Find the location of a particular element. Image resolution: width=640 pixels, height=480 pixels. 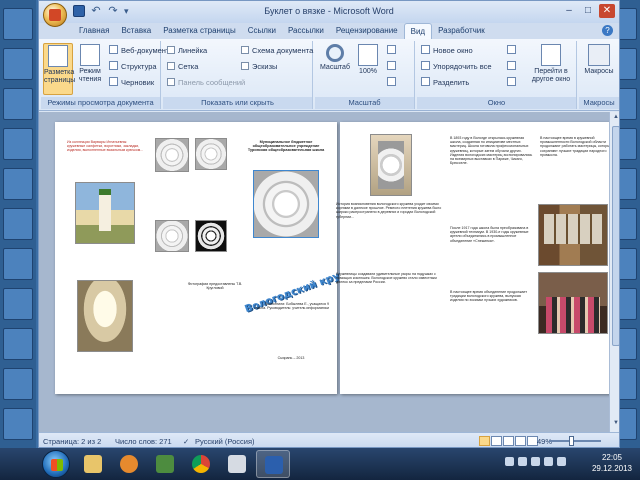

clock: 22:05 29.12.2013 is located at coordinates (612, 463).